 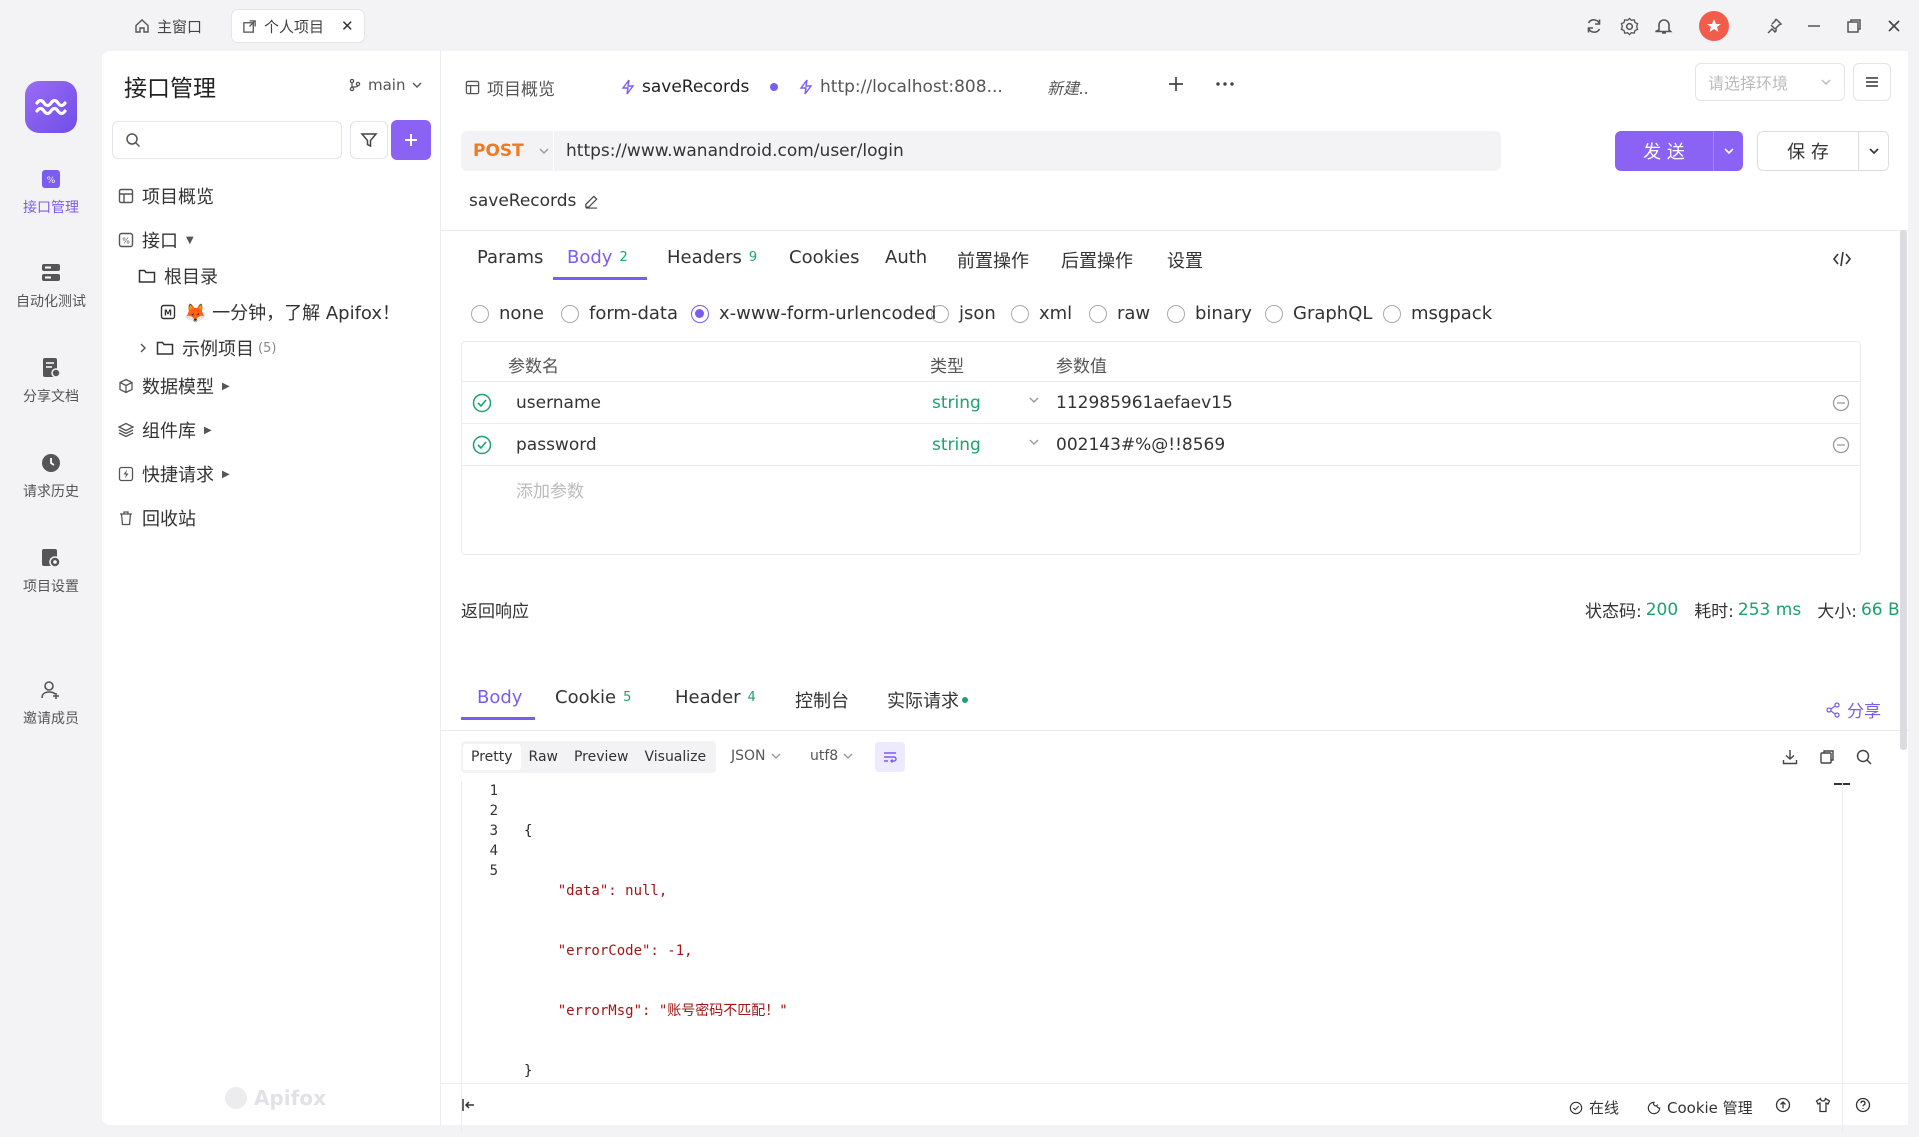 I want to click on download-icon, so click(x=1790, y=757).